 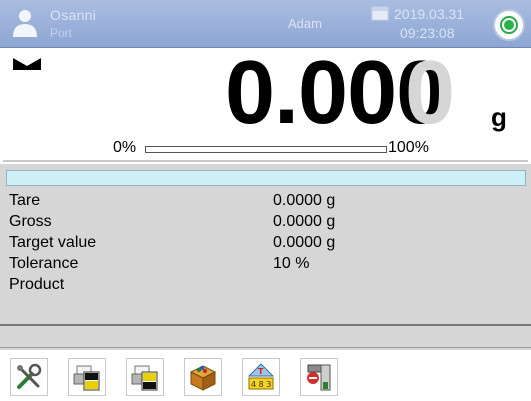 I want to click on info-label: Product, so click(x=37, y=284).